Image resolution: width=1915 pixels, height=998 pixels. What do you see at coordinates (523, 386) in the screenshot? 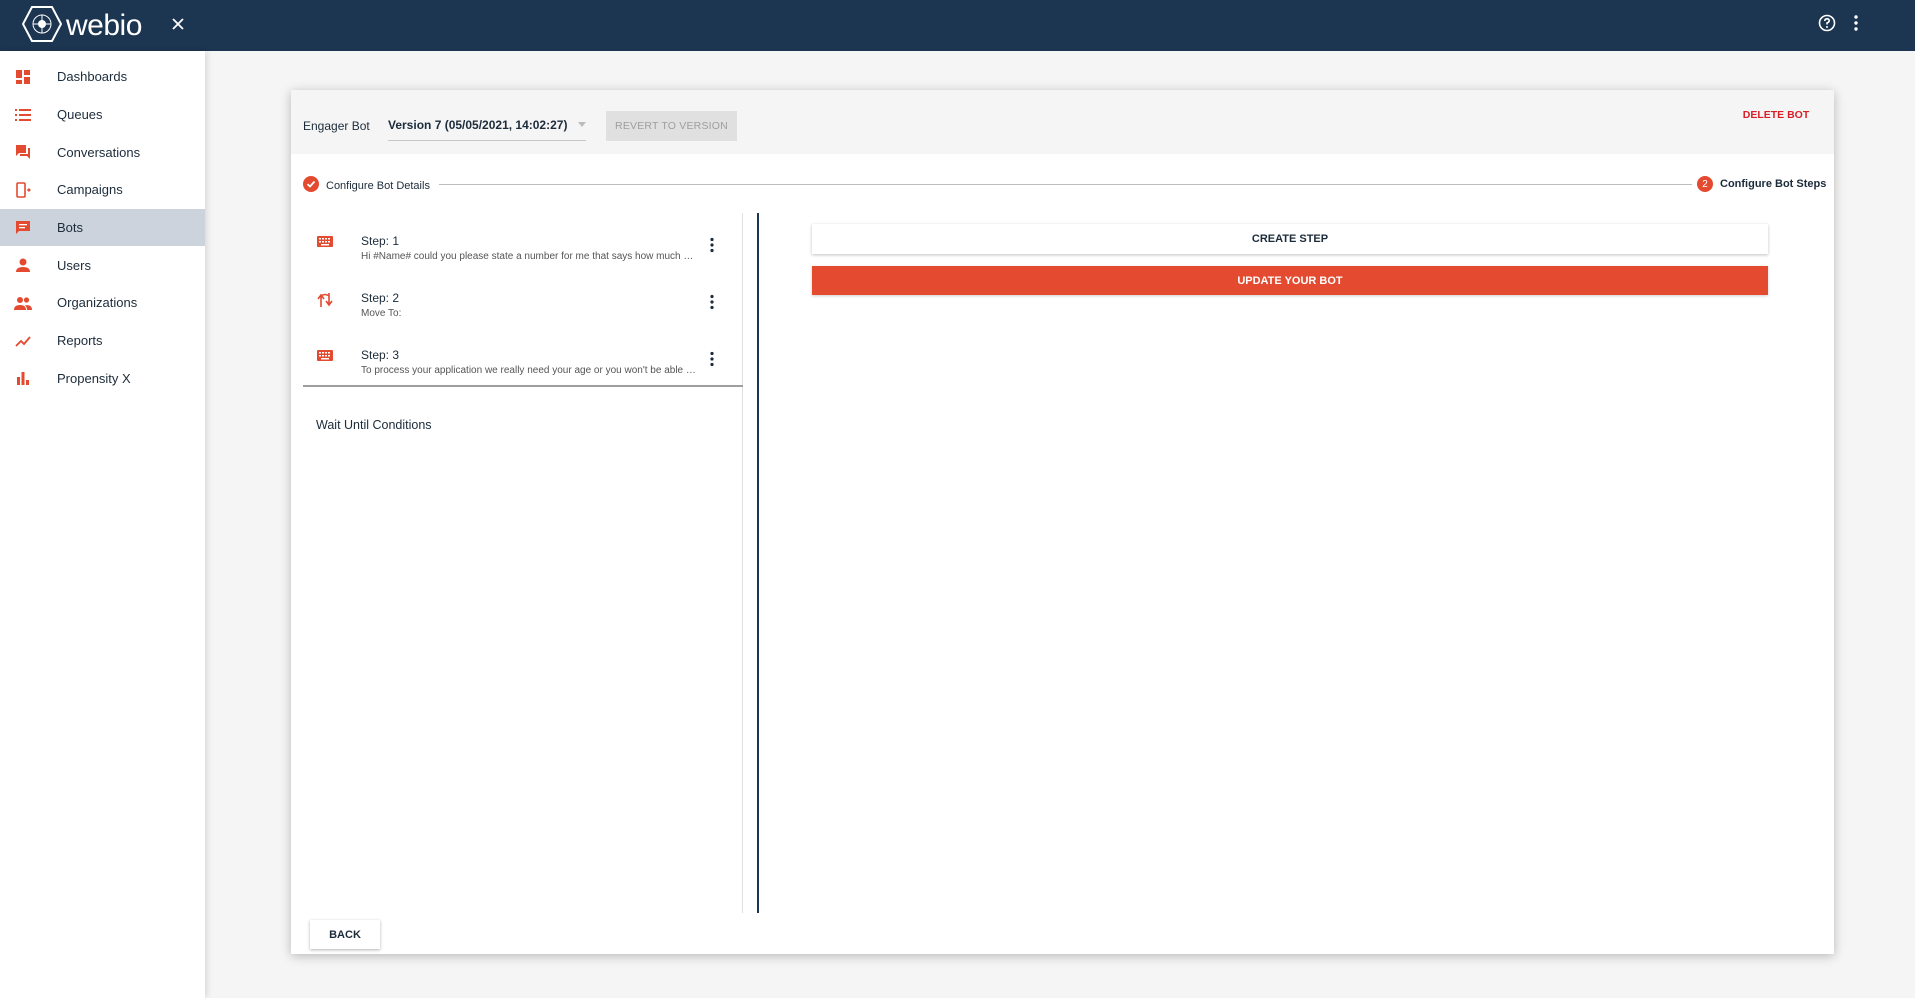
I see `steps-divider` at bounding box center [523, 386].